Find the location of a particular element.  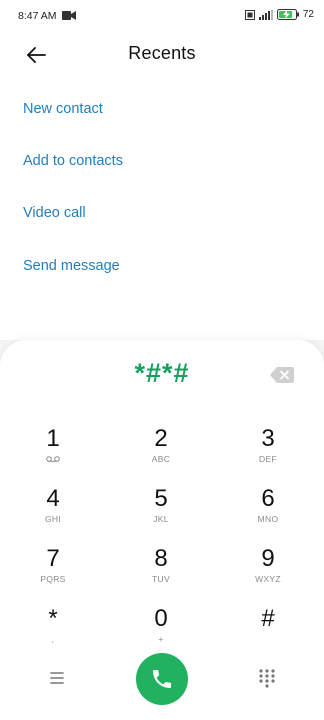

key-digit: 6 is located at coordinates (268, 498).